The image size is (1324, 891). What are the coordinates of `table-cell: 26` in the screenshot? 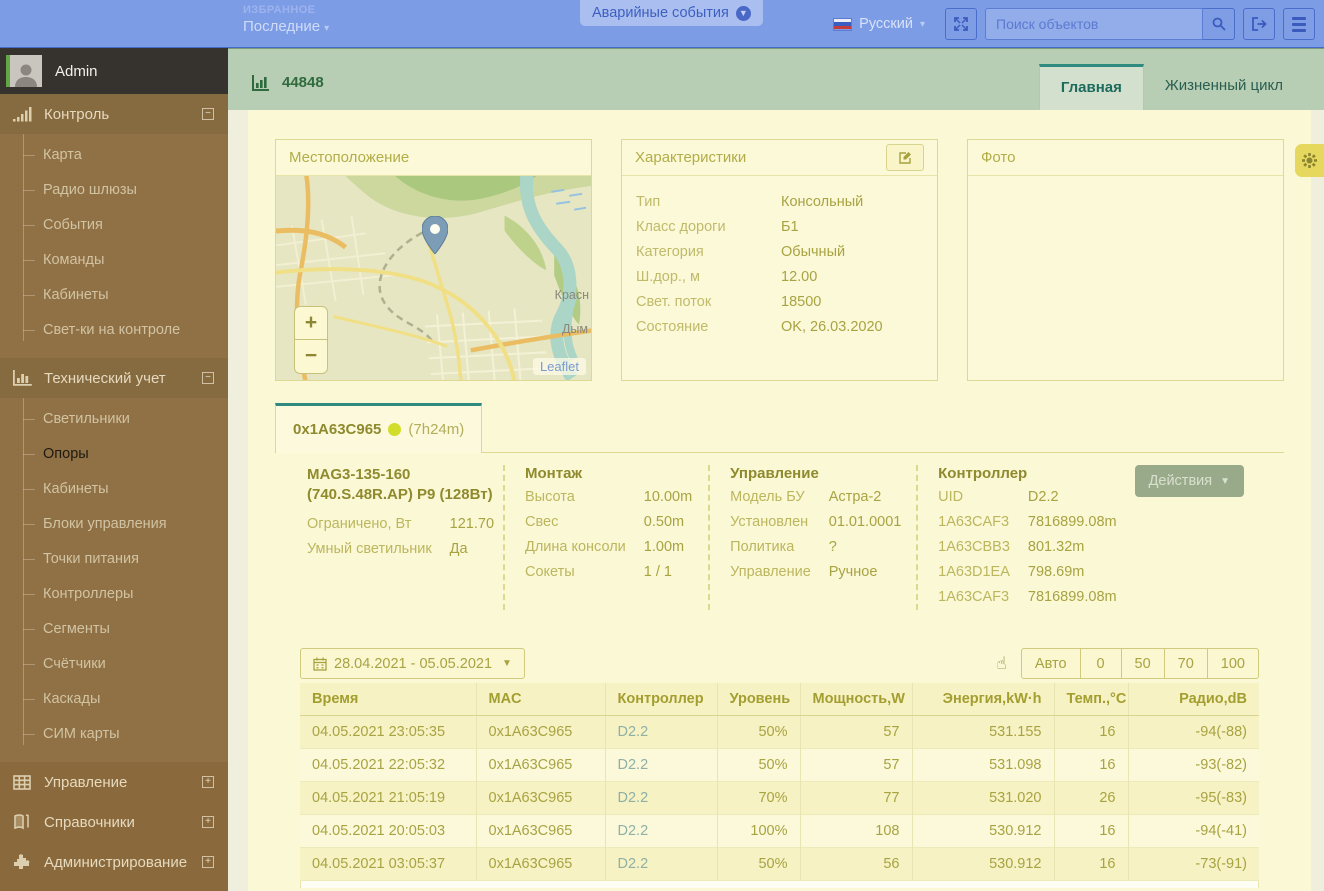 It's located at (1090, 798).